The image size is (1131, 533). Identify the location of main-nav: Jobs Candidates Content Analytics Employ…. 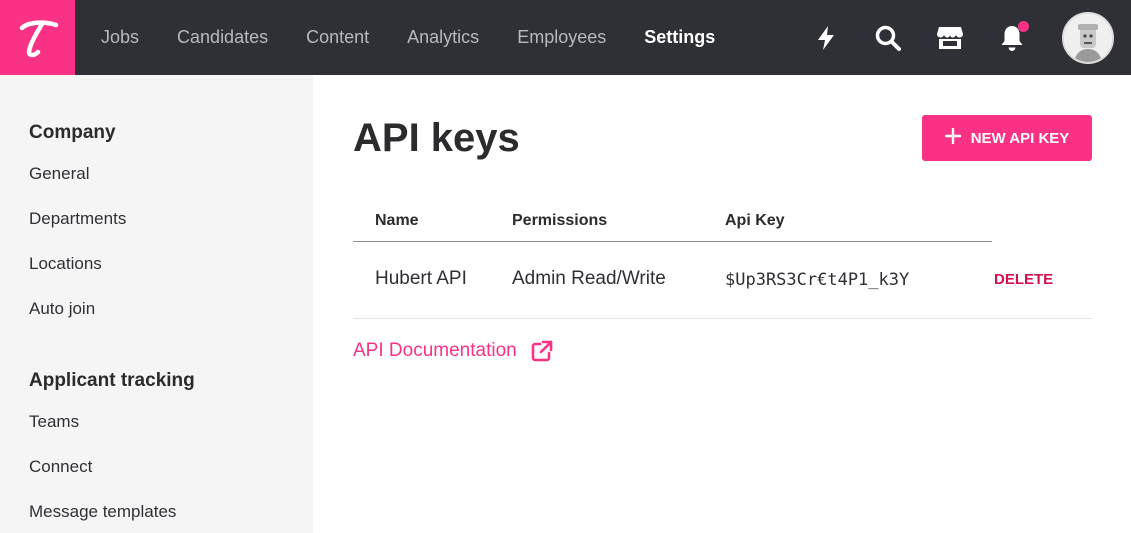
(427, 37).